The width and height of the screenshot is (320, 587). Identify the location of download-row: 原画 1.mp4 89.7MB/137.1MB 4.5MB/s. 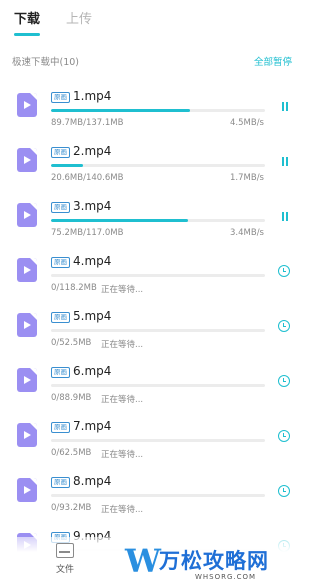
(150, 111).